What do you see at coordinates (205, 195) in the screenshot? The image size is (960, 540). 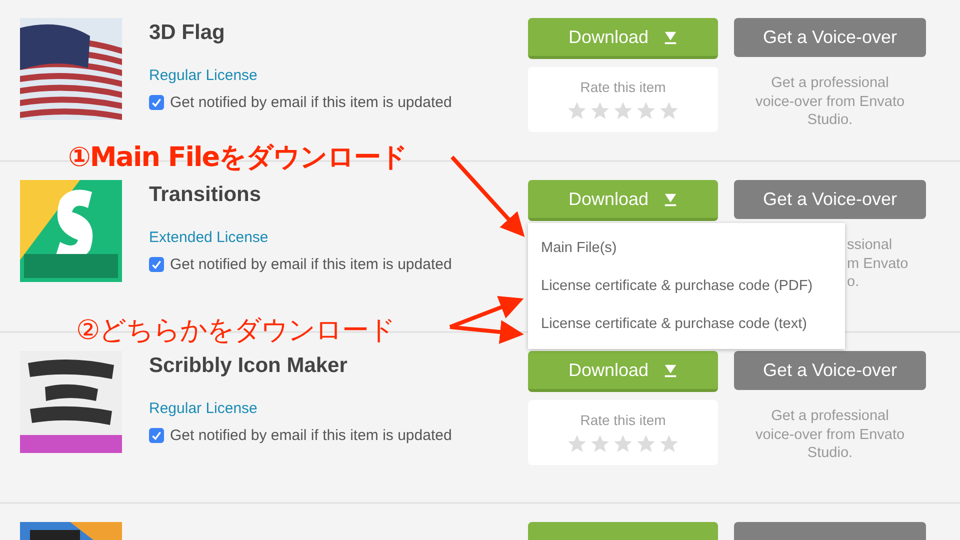 I see `item-title: Transitions` at bounding box center [205, 195].